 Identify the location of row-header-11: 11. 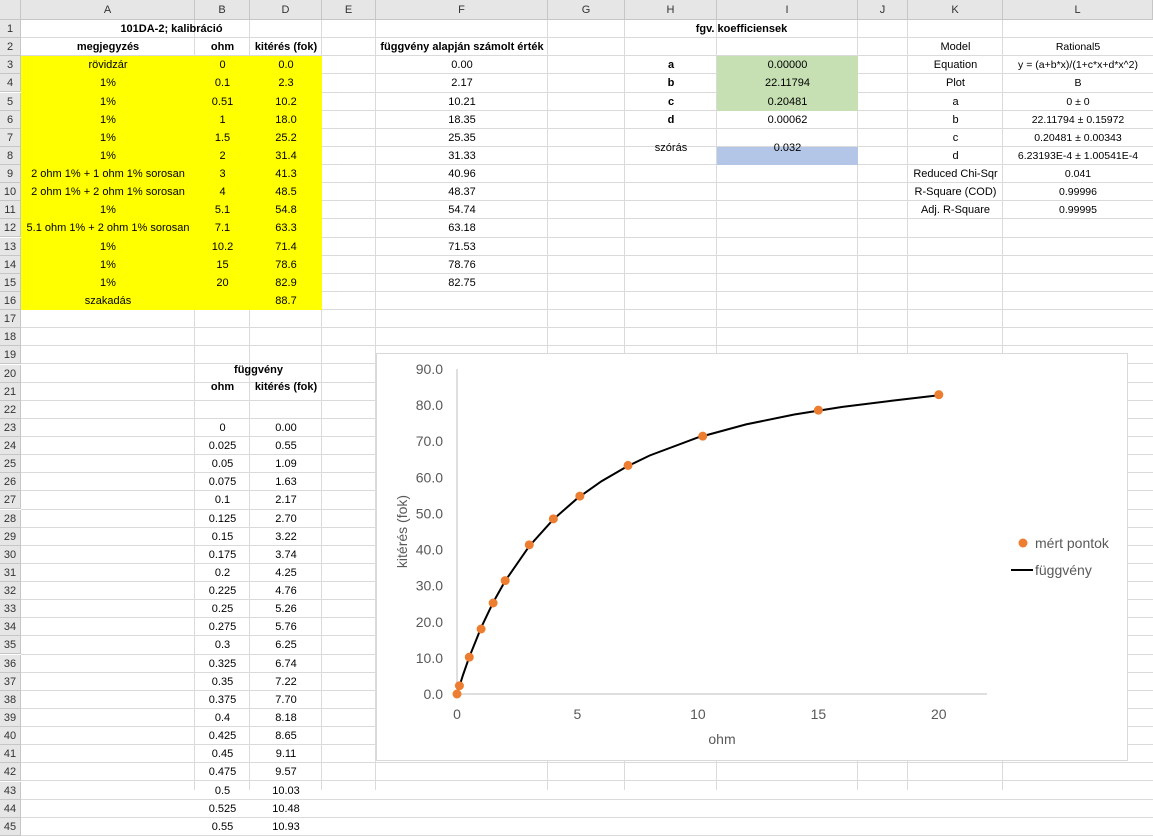
(10, 210).